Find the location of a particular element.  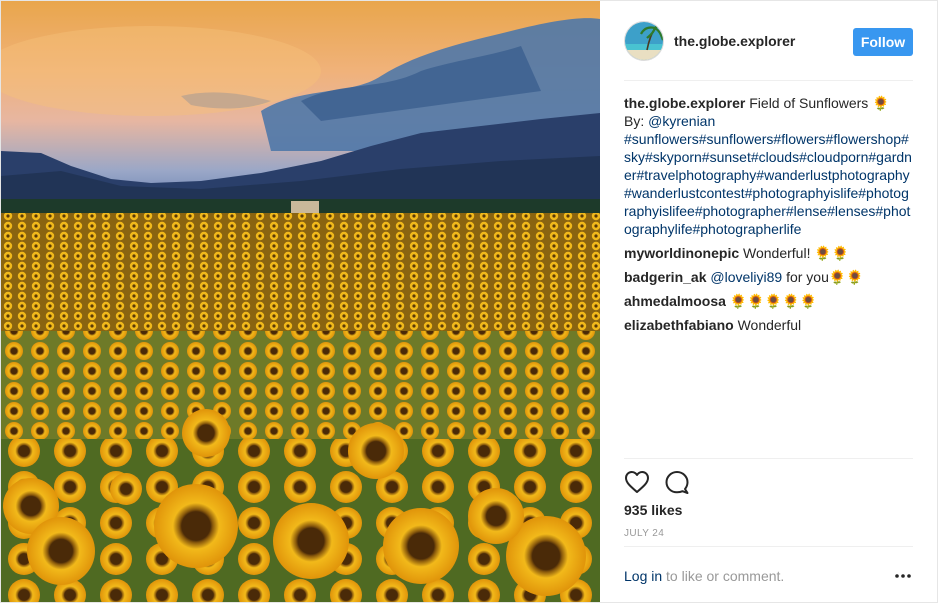

post-footer: Log in to like or comment. is located at coordinates (768, 574).